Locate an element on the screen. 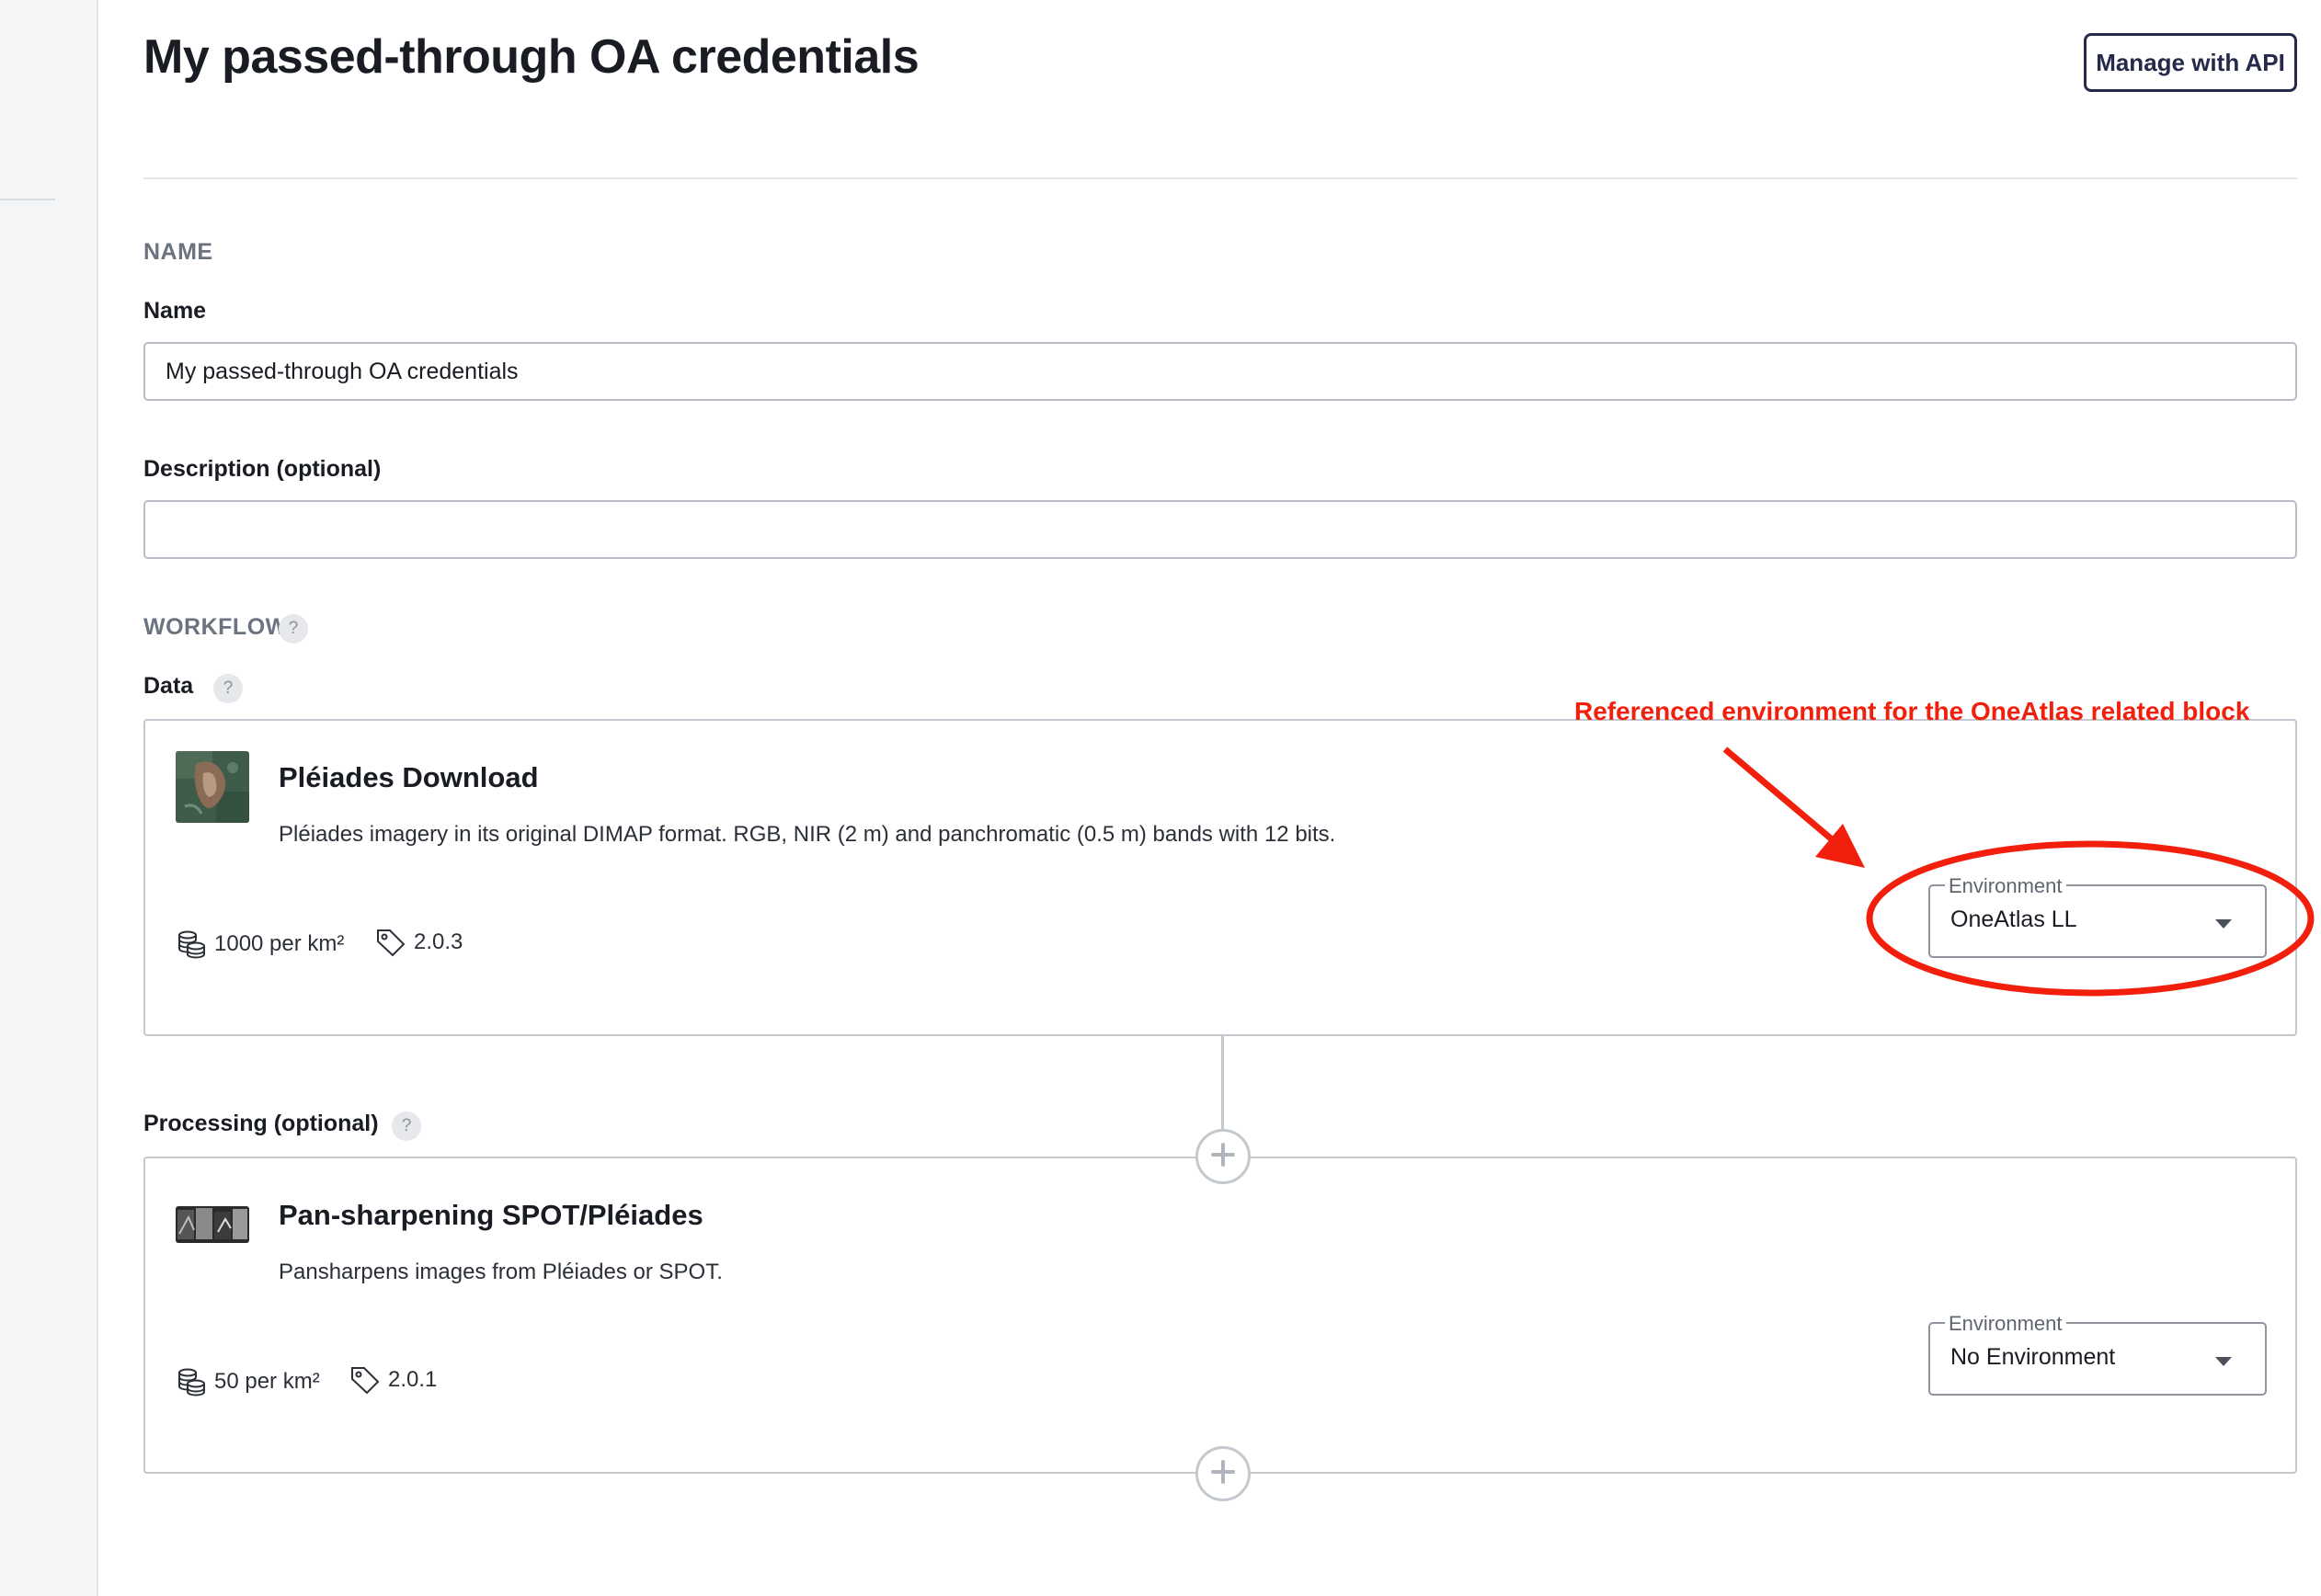 The image size is (2321, 1596). block-credits: 1000 per km² is located at coordinates (260, 945).